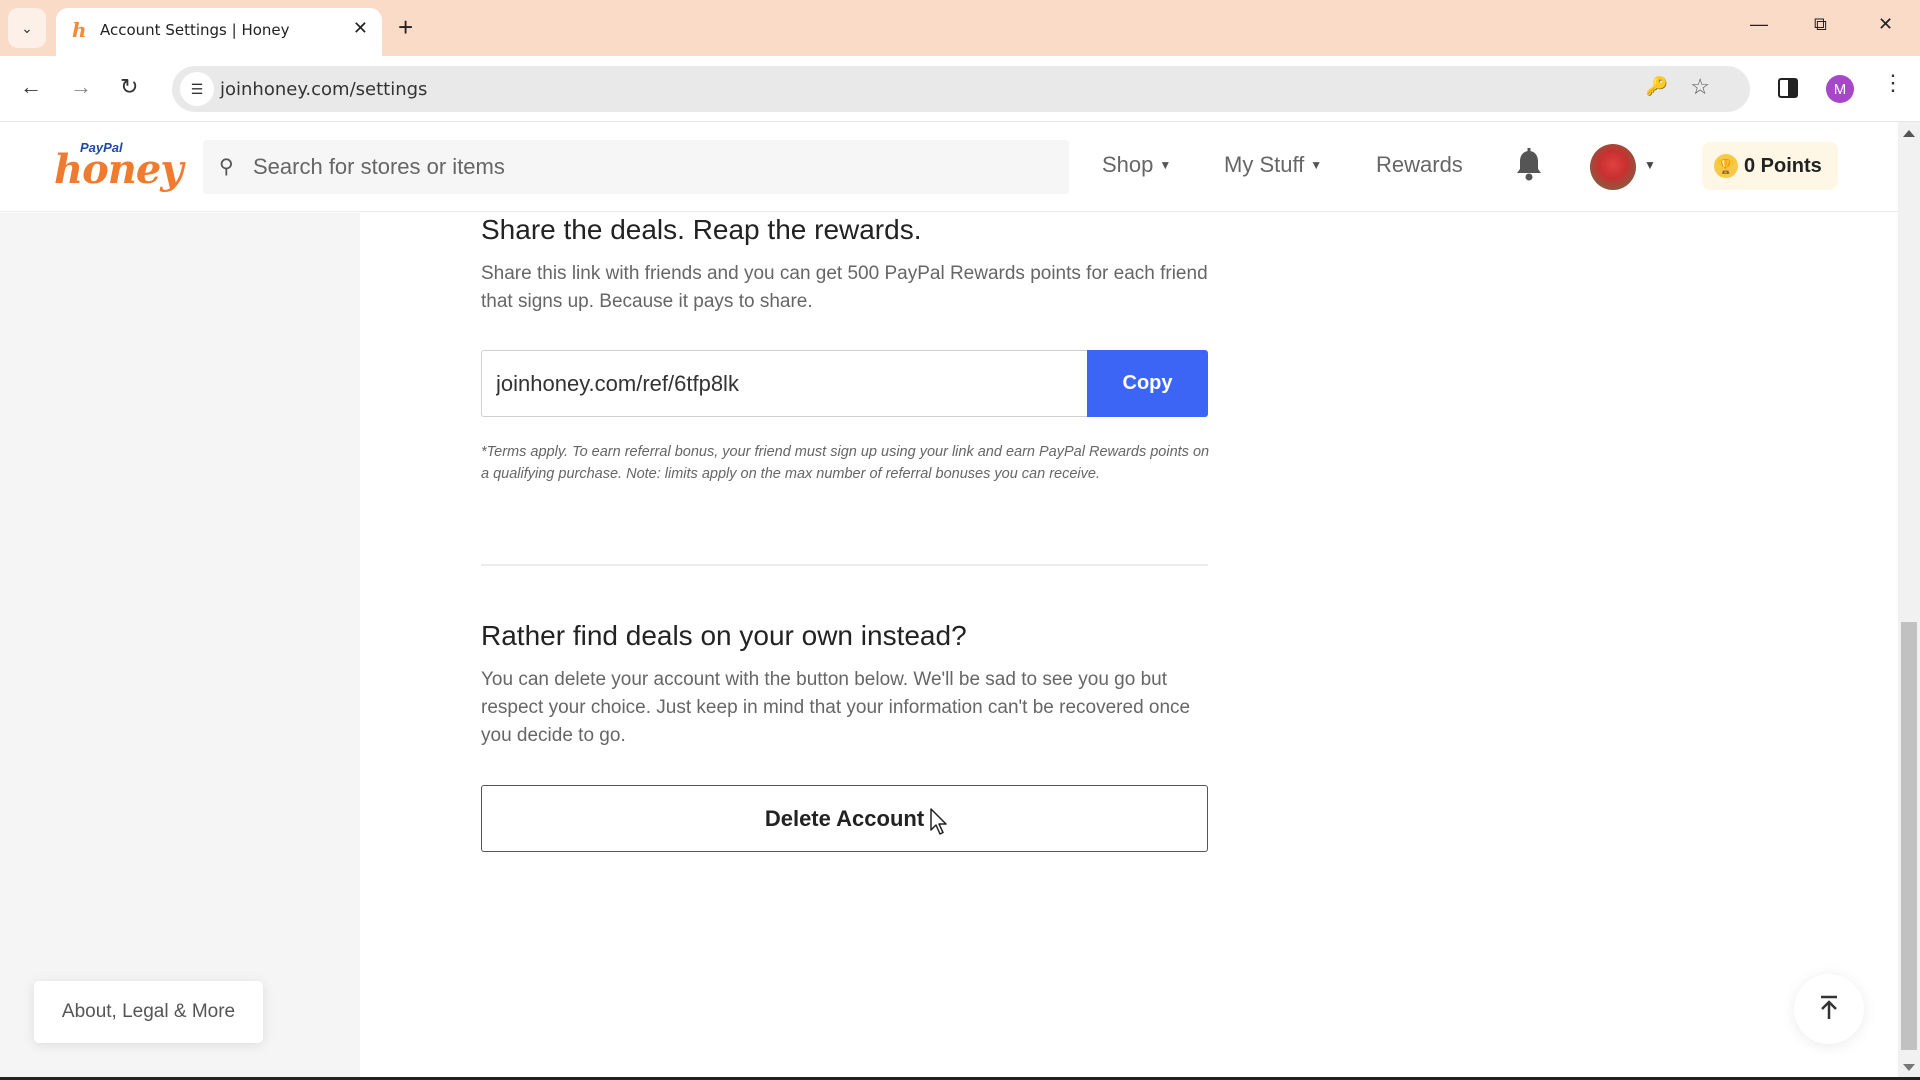 The width and height of the screenshot is (1920, 1080). What do you see at coordinates (1726, 166) in the screenshot?
I see `trophy-icon: 🏆` at bounding box center [1726, 166].